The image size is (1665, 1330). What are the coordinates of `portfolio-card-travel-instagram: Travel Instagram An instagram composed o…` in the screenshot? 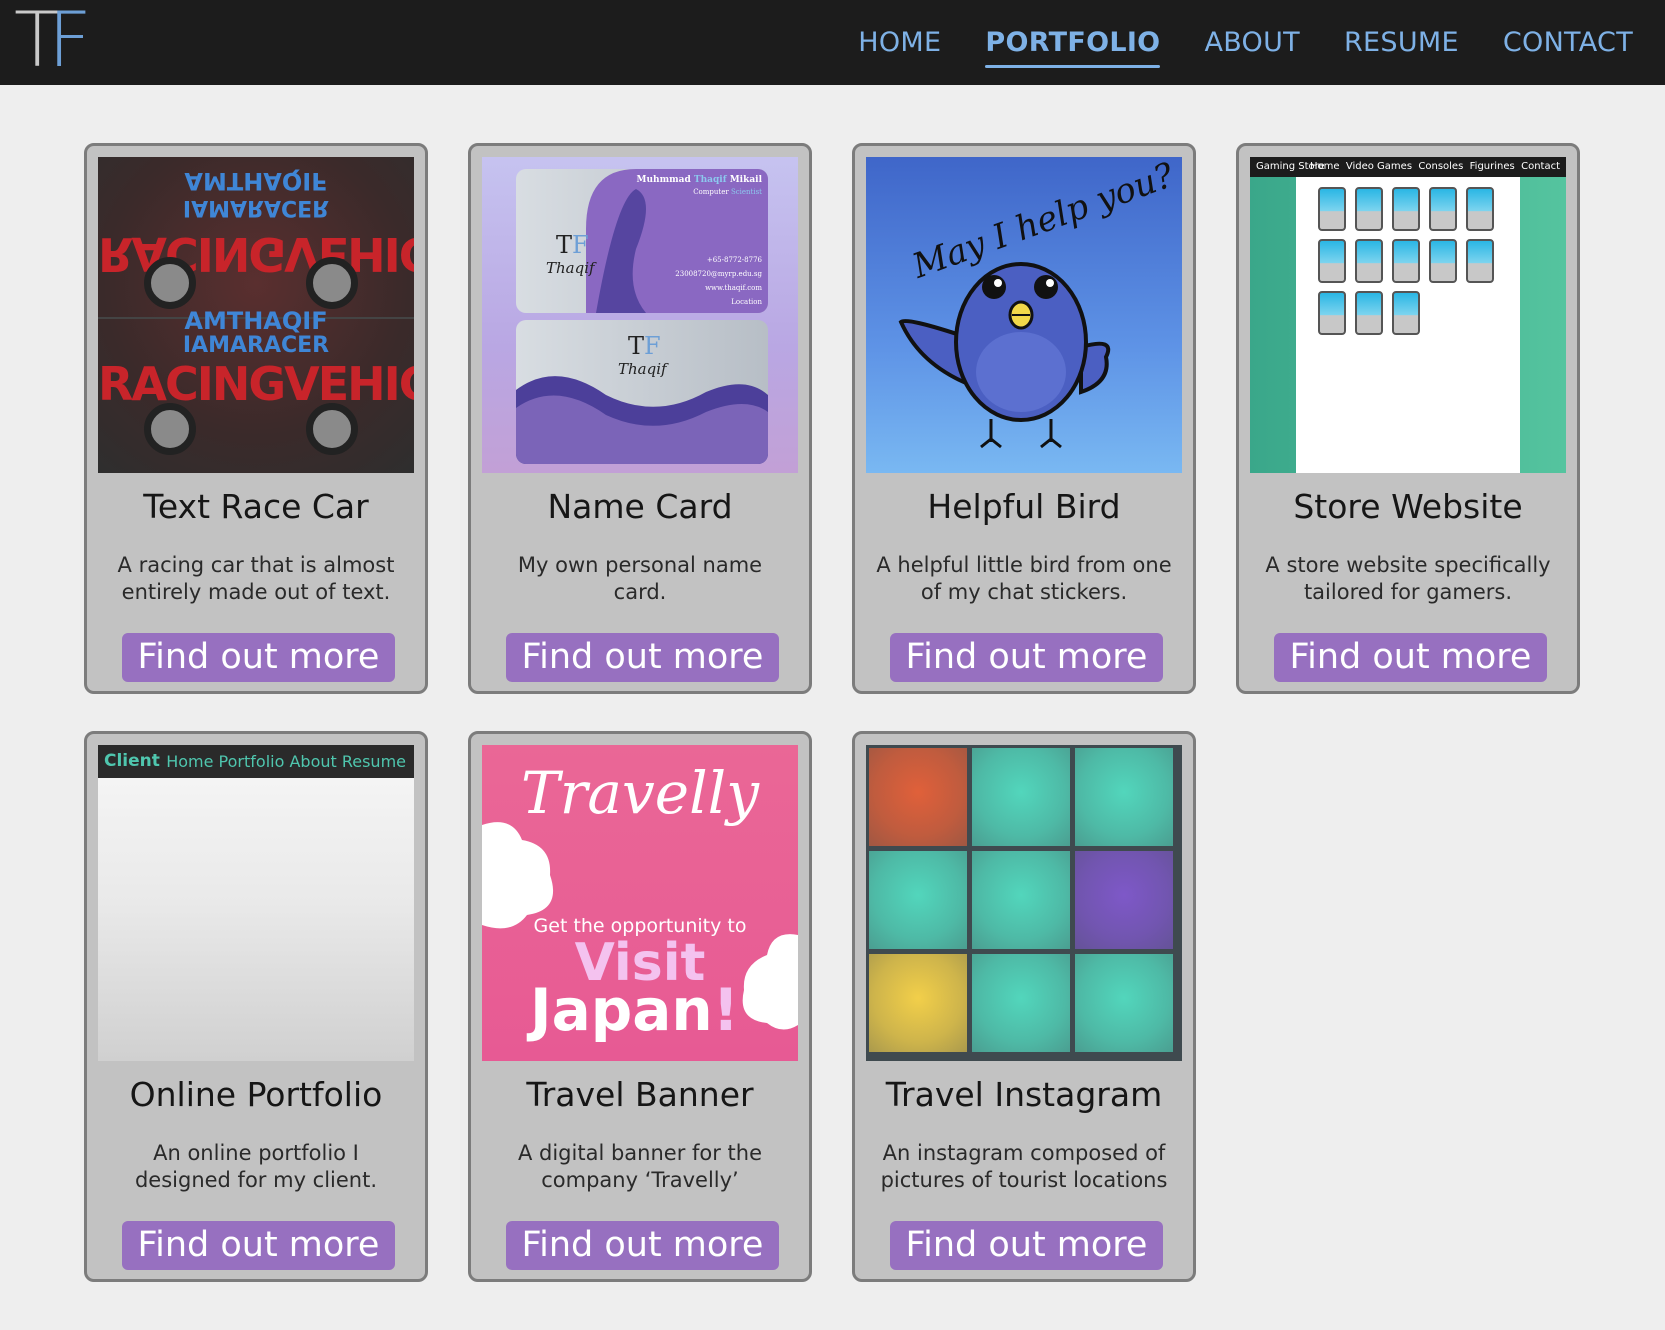 It's located at (1024, 1006).